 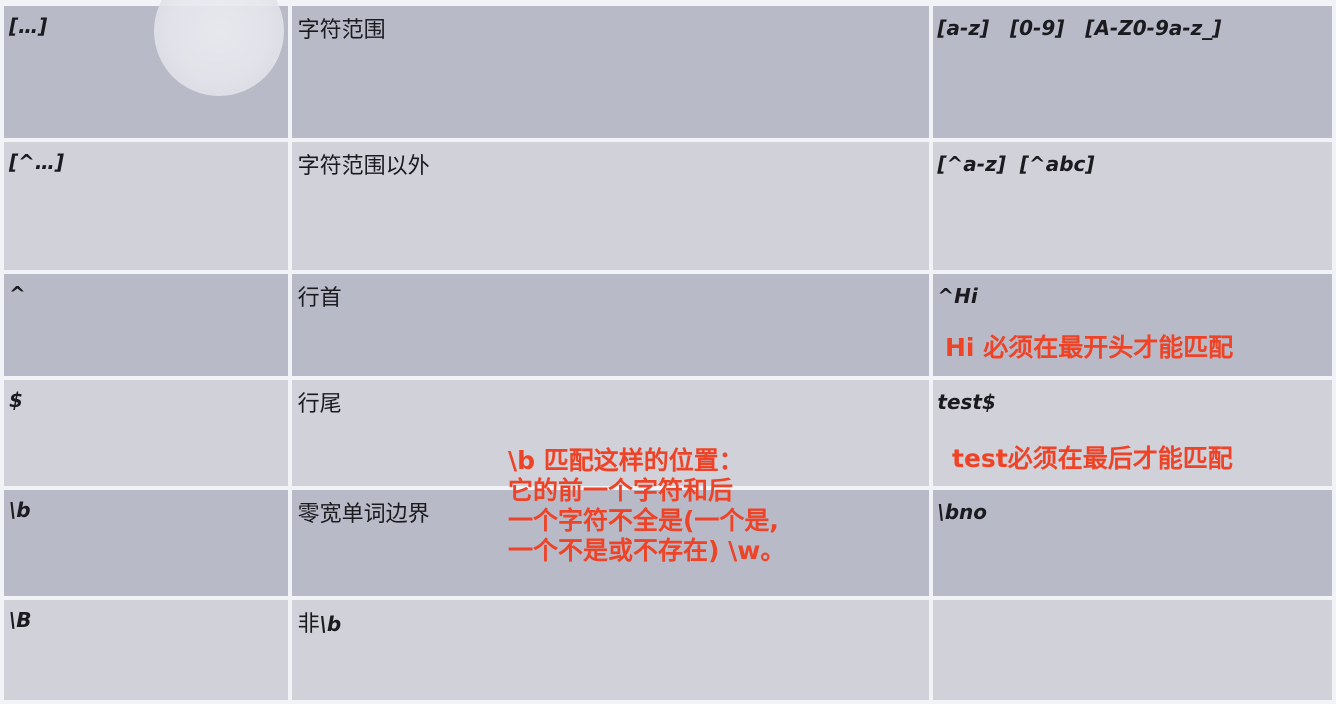 What do you see at coordinates (308, 624) in the screenshot?
I see `description-prefix: 非` at bounding box center [308, 624].